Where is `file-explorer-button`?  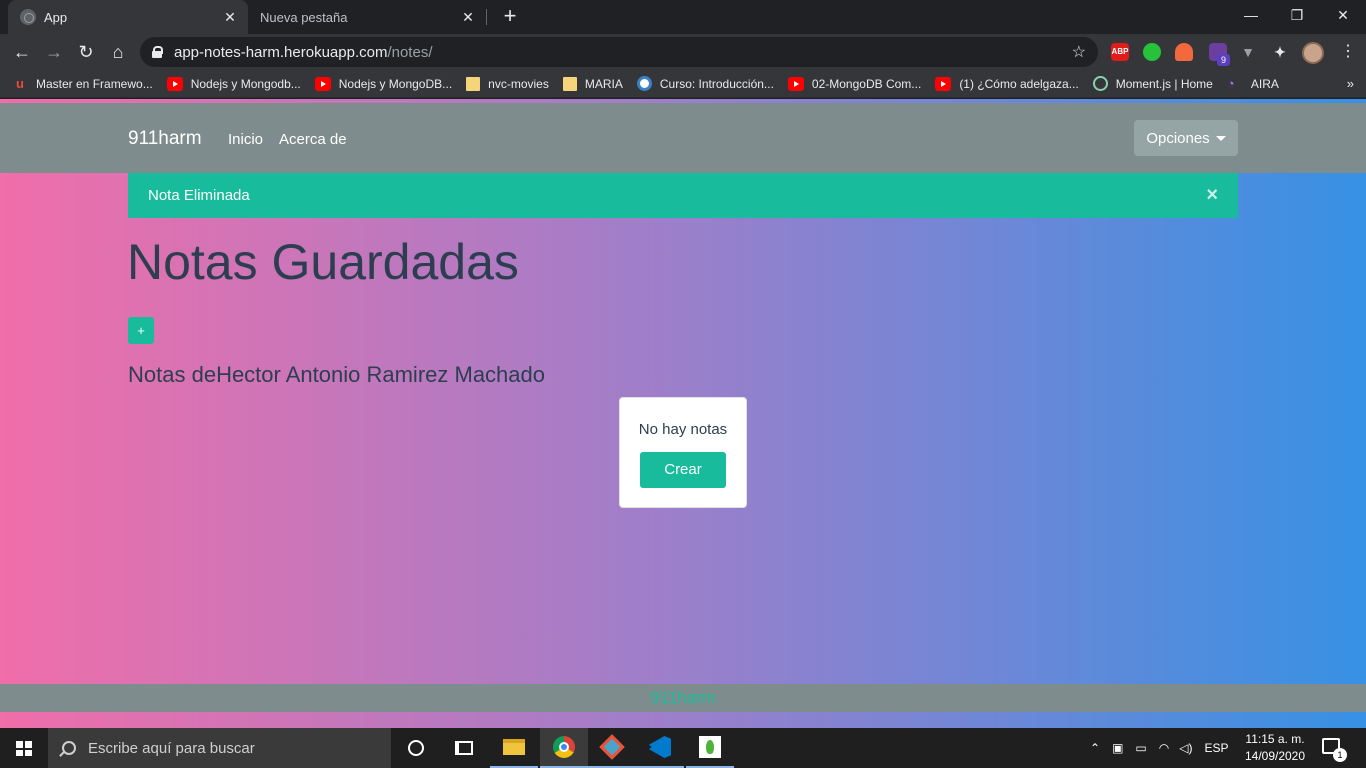
file-explorer-button is located at coordinates (514, 748).